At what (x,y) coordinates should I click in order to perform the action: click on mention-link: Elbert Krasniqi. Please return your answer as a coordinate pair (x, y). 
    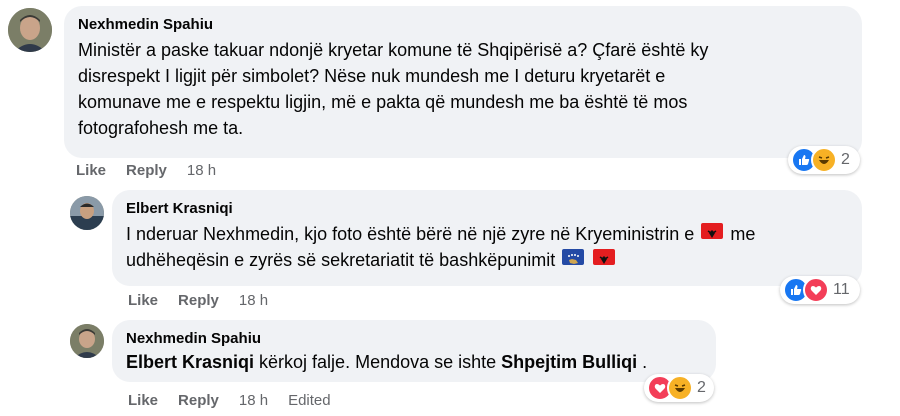
    Looking at the image, I should click on (190, 362).